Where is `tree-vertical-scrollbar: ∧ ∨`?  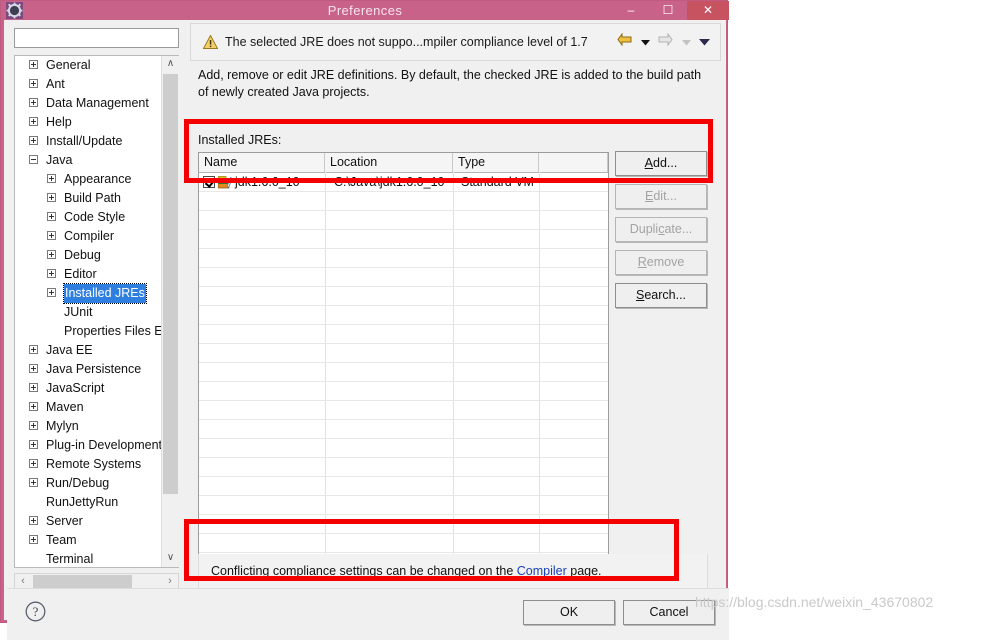
tree-vertical-scrollbar: ∧ ∨ is located at coordinates (170, 311).